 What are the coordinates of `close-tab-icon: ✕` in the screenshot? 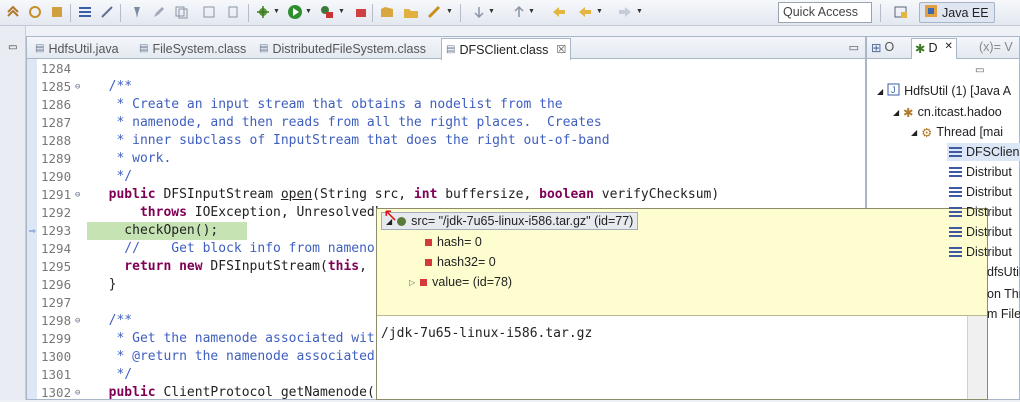 It's located at (949, 50).